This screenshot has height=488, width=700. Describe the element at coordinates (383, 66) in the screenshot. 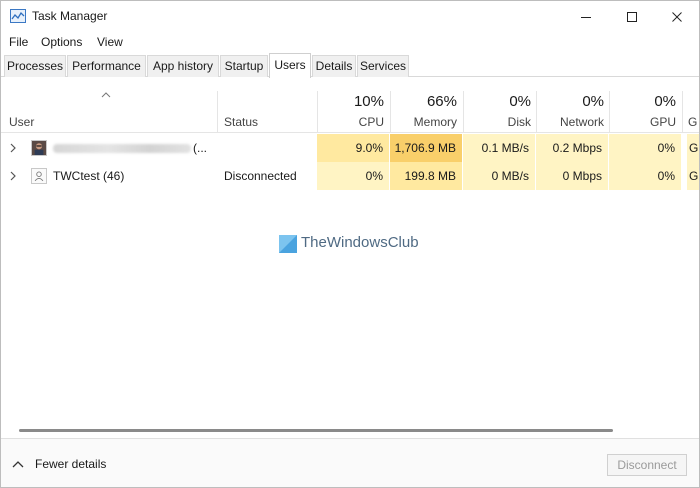

I see `tab-services: Services` at that location.